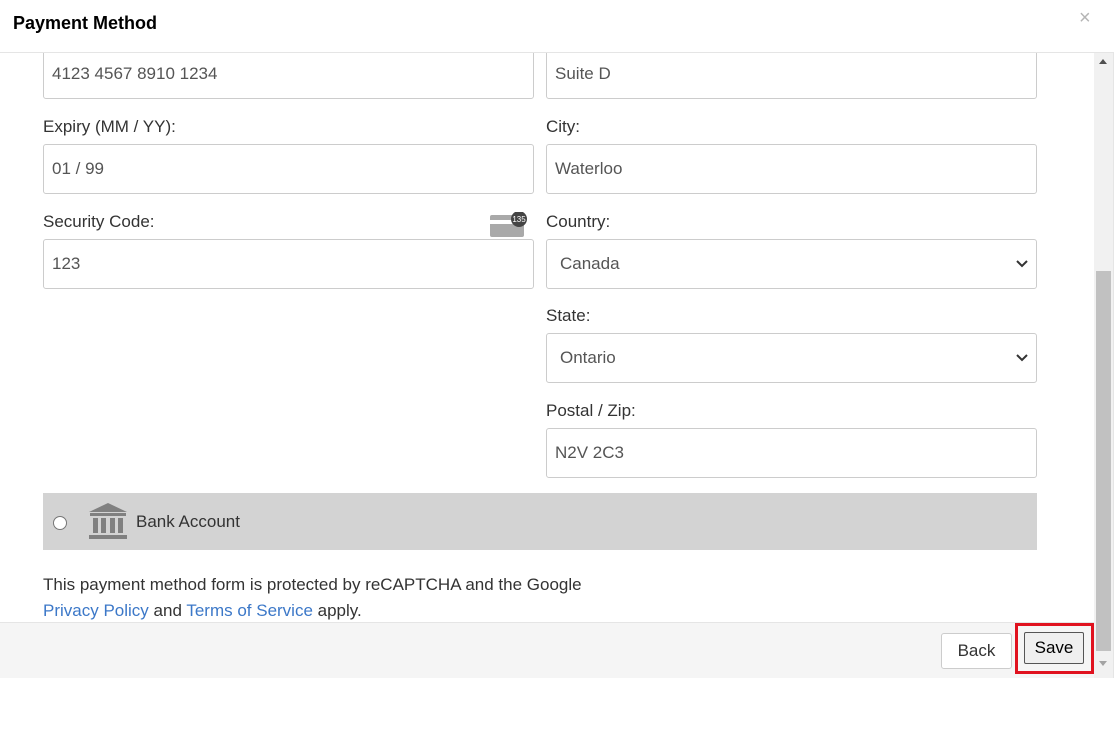 The width and height of the screenshot is (1114, 730). I want to click on scroll-down-arrow-icon, so click(1103, 663).